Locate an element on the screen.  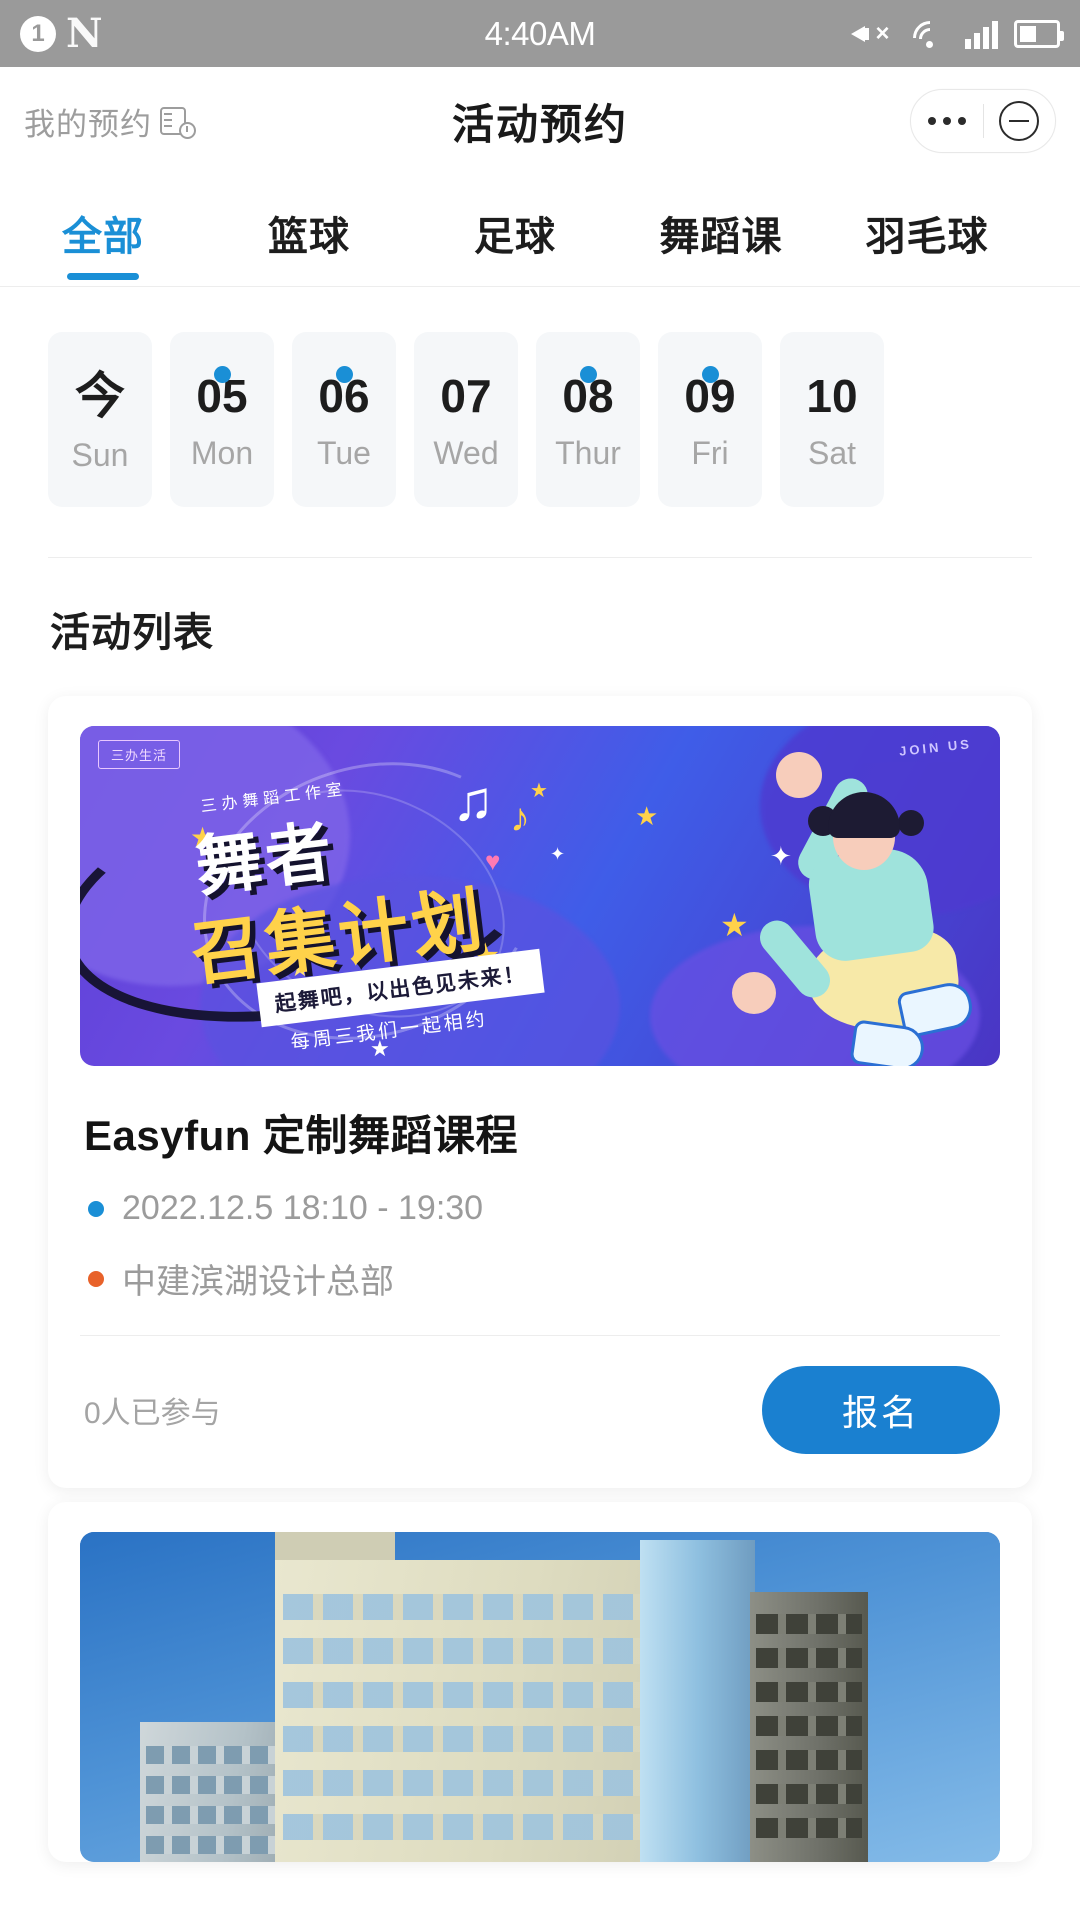
app-header: 我的预约 活动预约 is located at coordinates (540, 121).